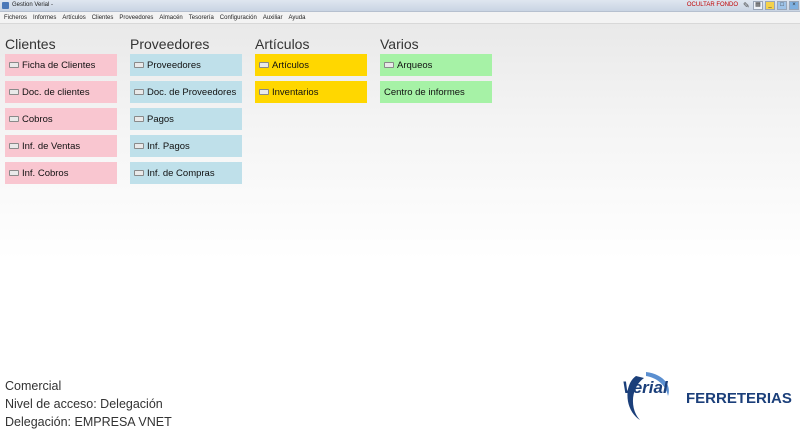 The image size is (800, 433). Describe the element at coordinates (399, 44) in the screenshot. I see `varios-title: Varios` at that location.